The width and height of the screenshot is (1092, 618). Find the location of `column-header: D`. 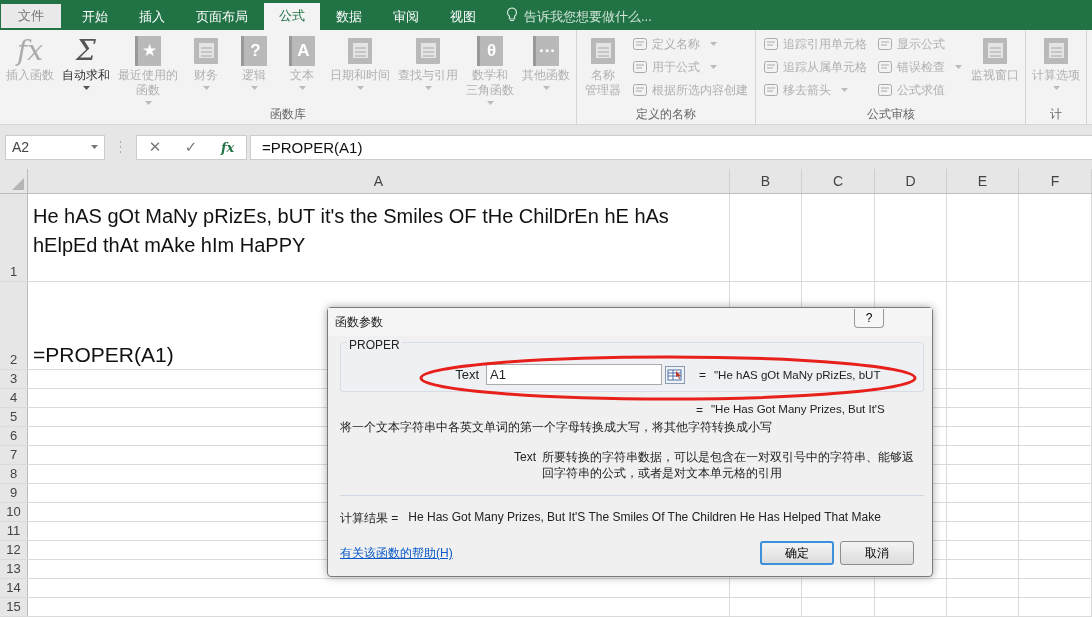

column-header: D is located at coordinates (911, 181).